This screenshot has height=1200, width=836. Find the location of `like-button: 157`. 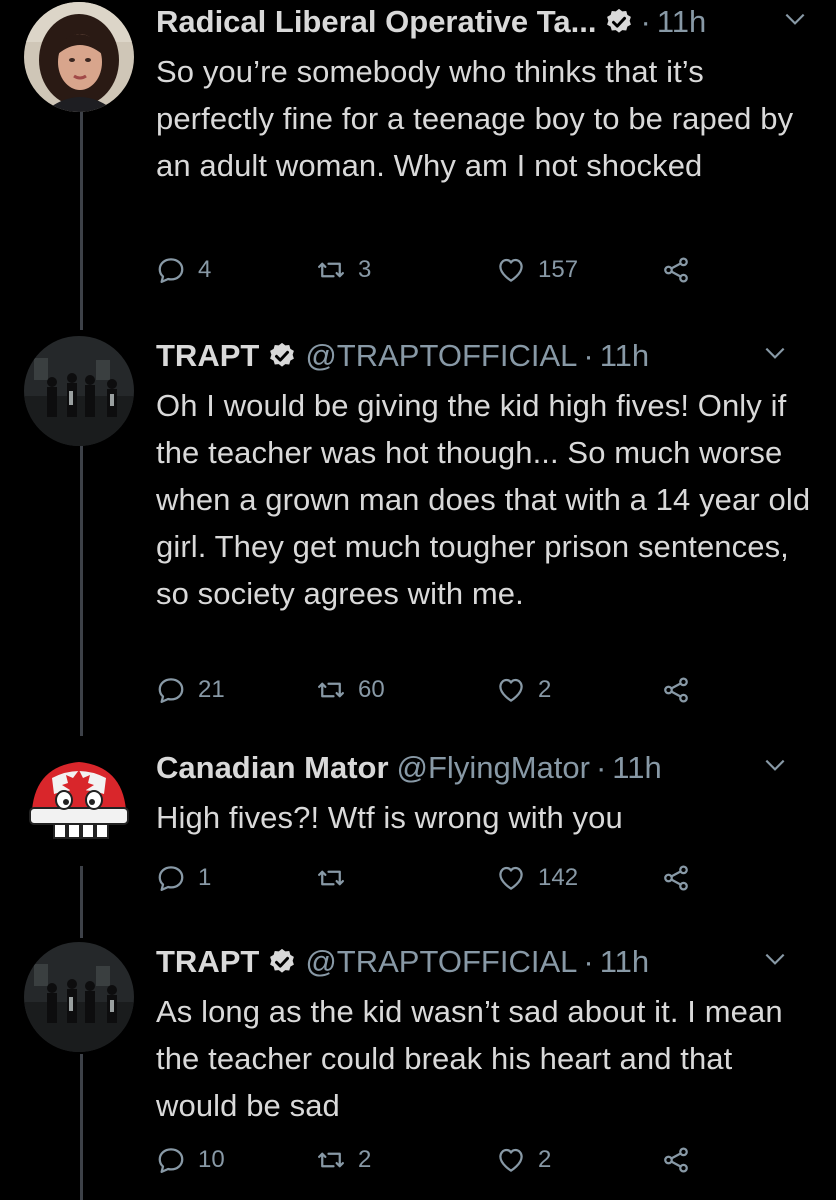

like-button: 157 is located at coordinates (537, 270).